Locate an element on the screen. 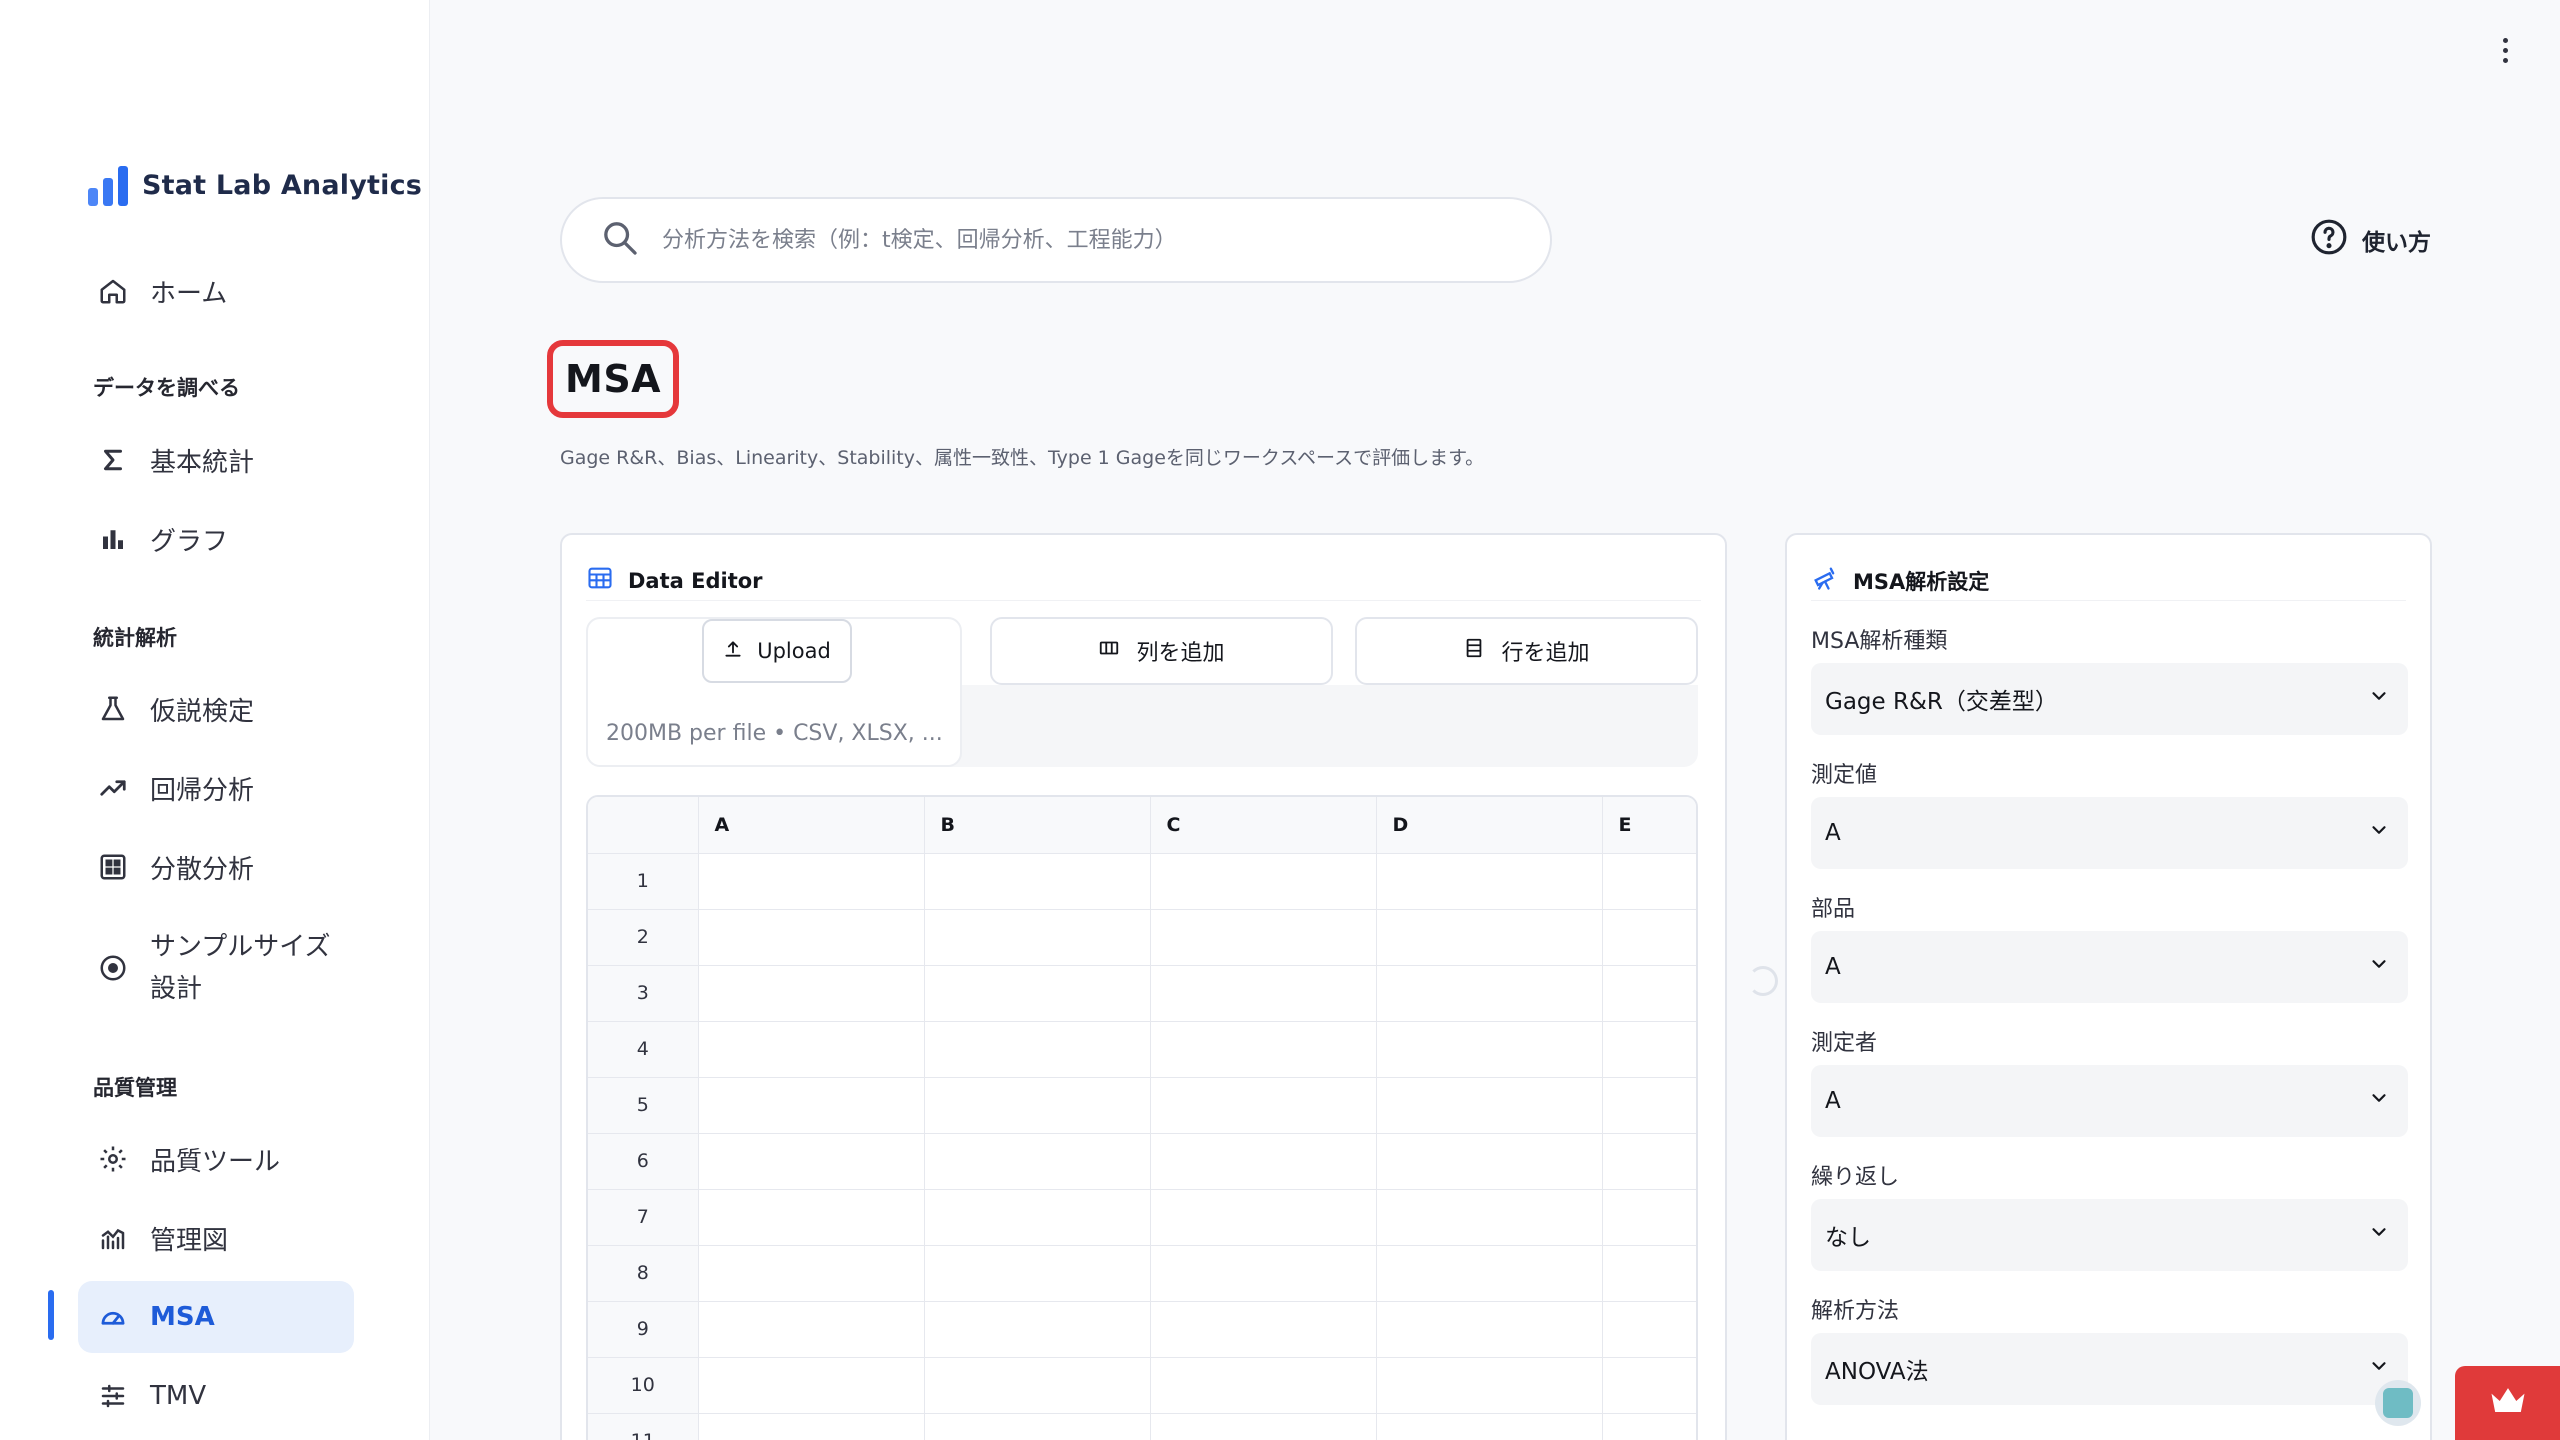 The image size is (2560, 1440). row-number: 1 is located at coordinates (643, 881).